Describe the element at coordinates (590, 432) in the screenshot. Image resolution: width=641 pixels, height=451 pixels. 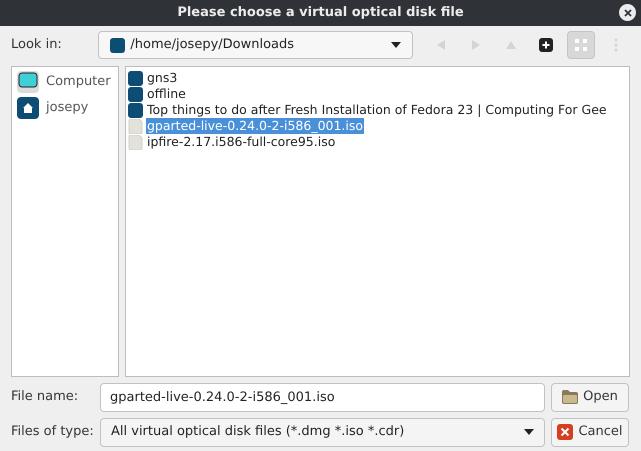
I see `cancel-button: Cancel` at that location.